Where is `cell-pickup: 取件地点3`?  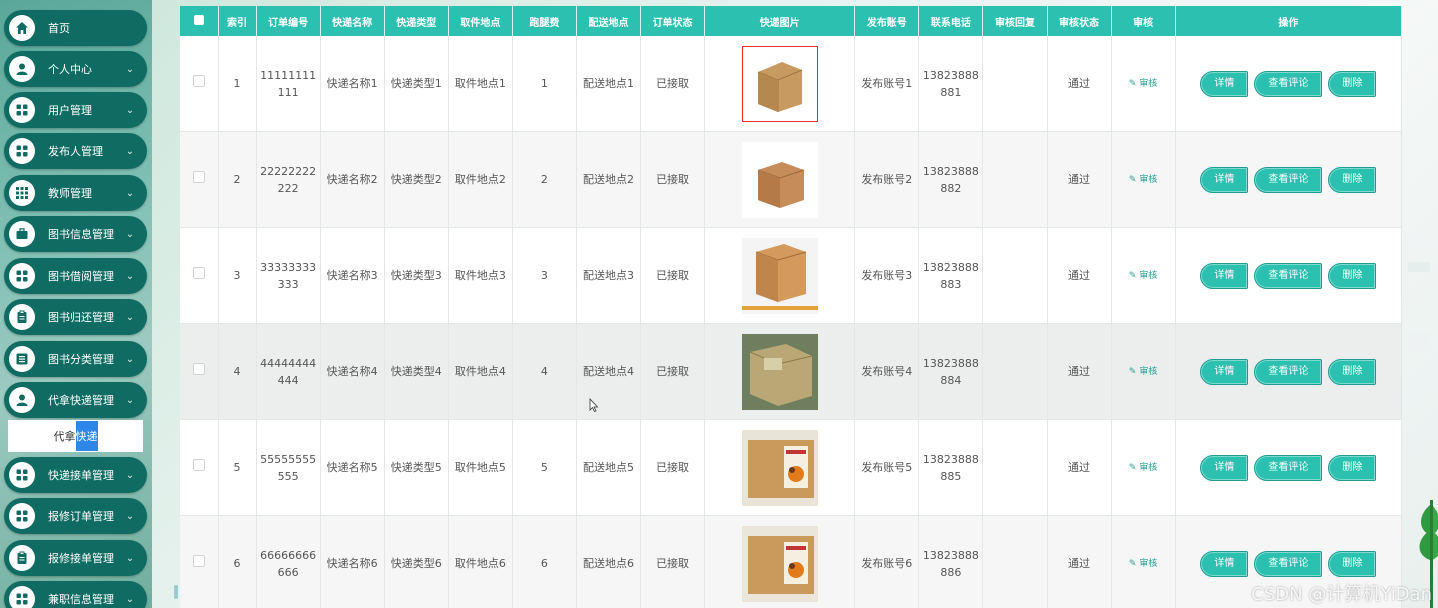
cell-pickup: 取件地点3 is located at coordinates (480, 275).